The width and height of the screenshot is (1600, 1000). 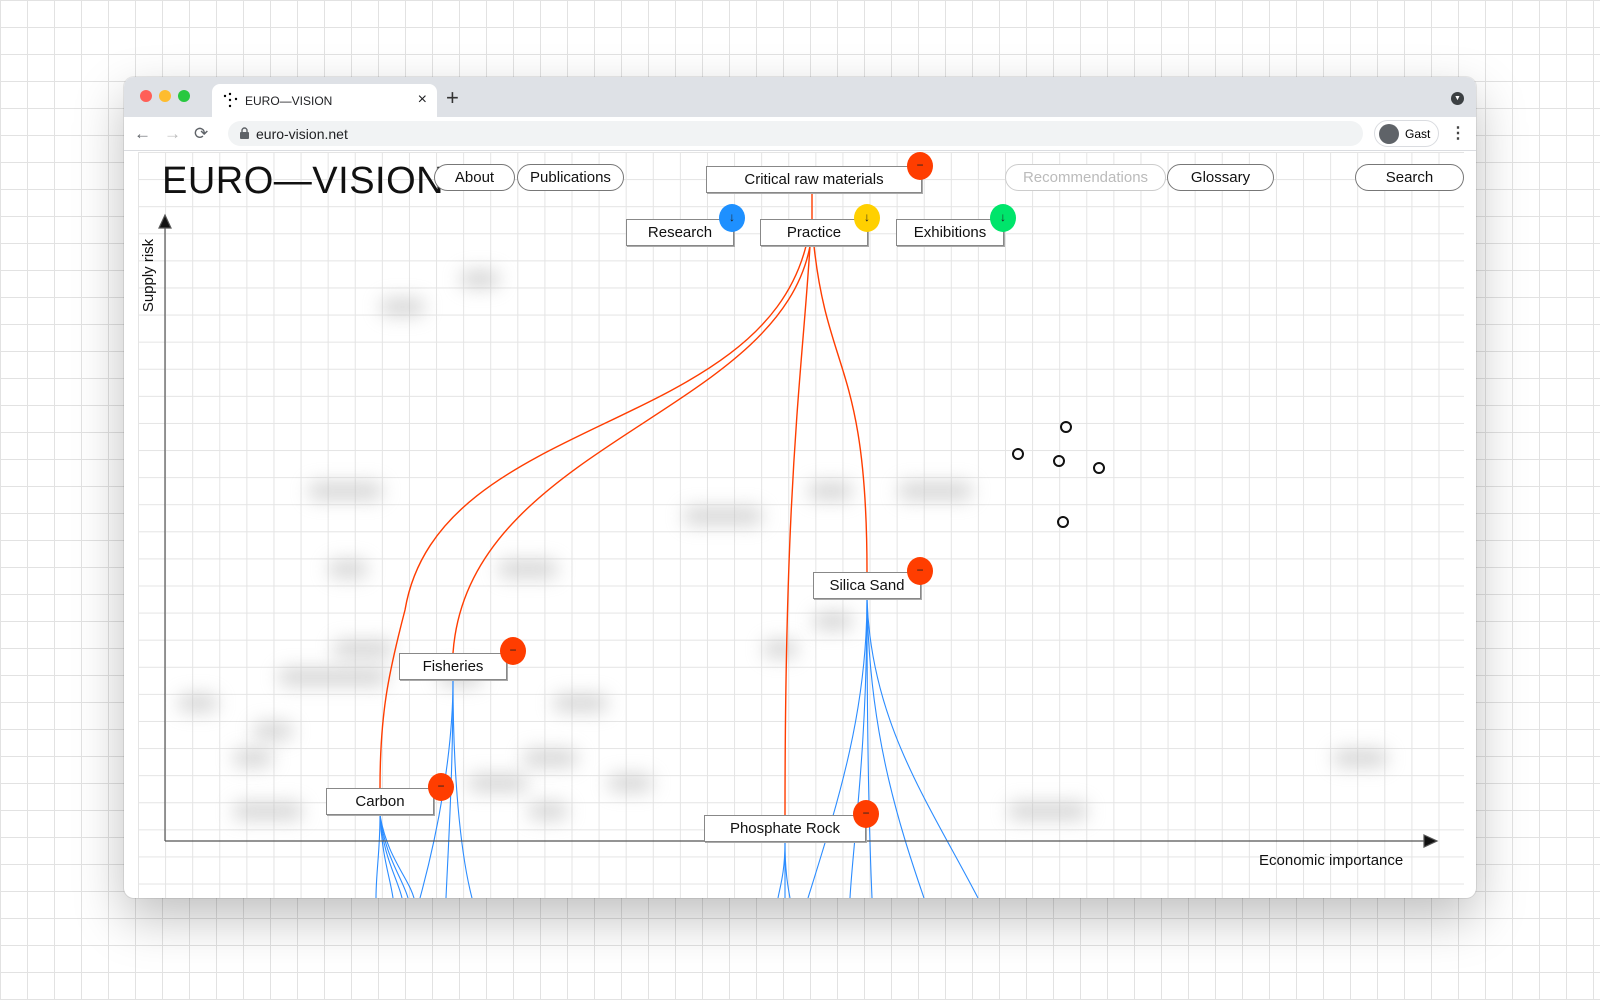 I want to click on avatar-icon, so click(x=1389, y=134).